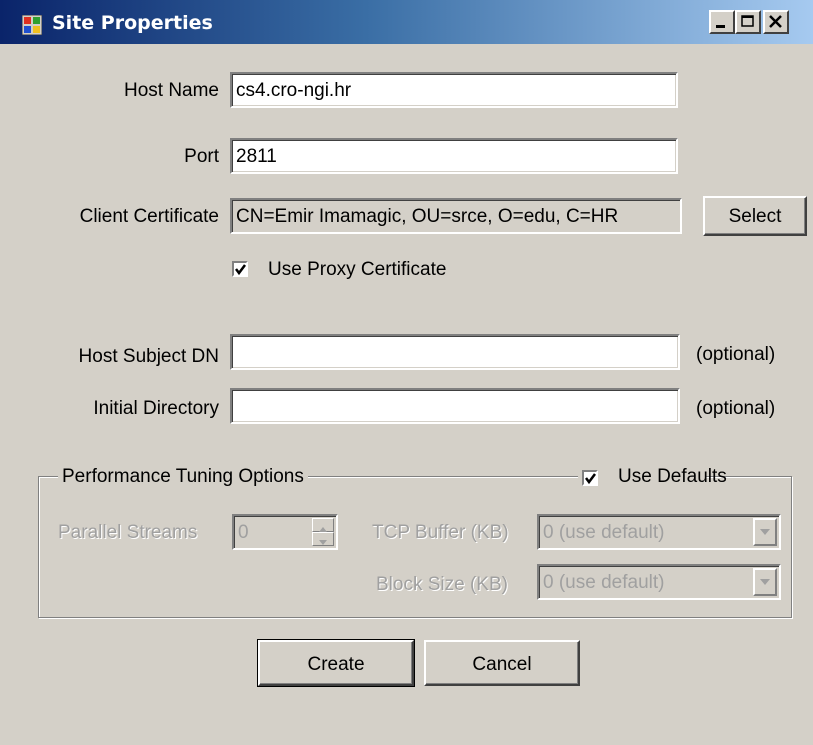  Describe the element at coordinates (604, 582) in the screenshot. I see `block-size-value: 0 (use default)` at that location.